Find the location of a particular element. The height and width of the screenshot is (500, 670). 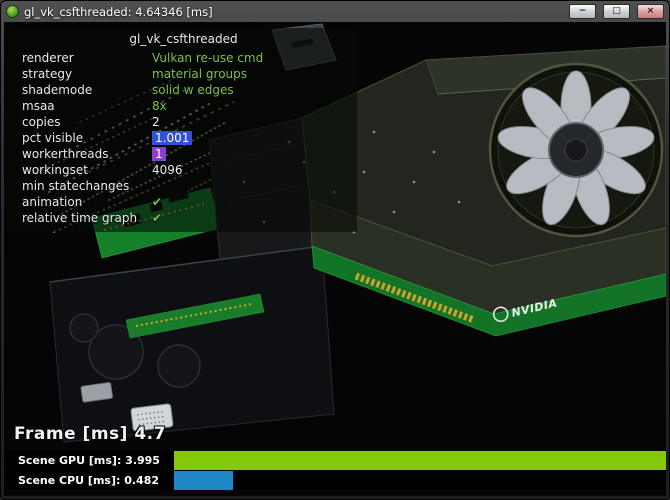

row-label: renderer is located at coordinates (48, 58).